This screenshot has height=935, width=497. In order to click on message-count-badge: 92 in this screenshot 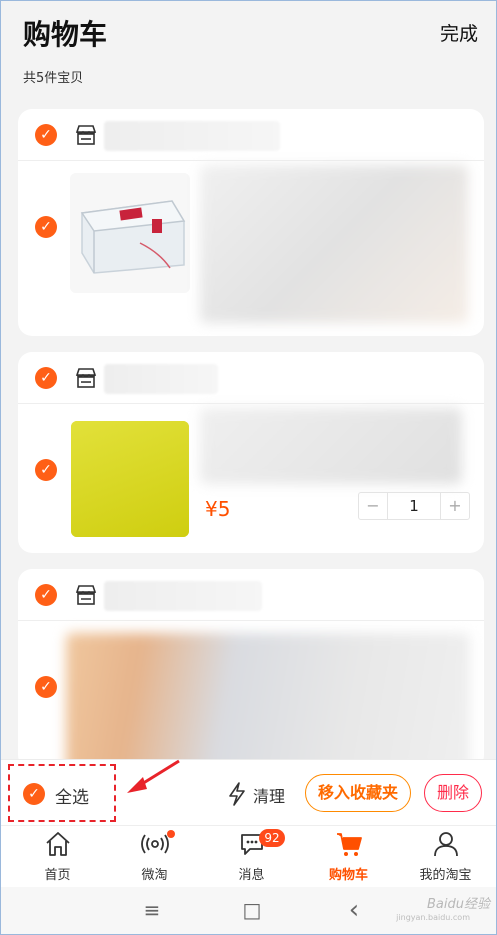, I will do `click(272, 838)`.